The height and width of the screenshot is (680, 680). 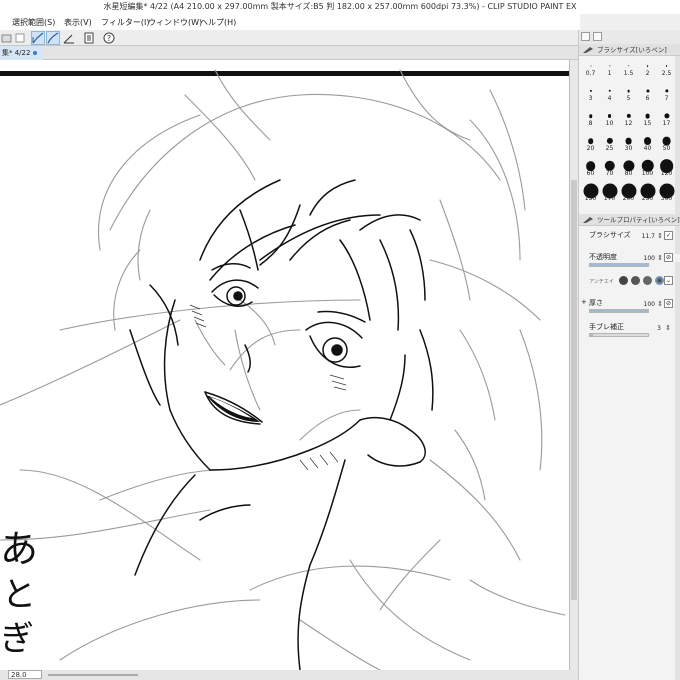 What do you see at coordinates (668, 280) in the screenshot?
I see `antialias-dropdown-icon: ⌄` at bounding box center [668, 280].